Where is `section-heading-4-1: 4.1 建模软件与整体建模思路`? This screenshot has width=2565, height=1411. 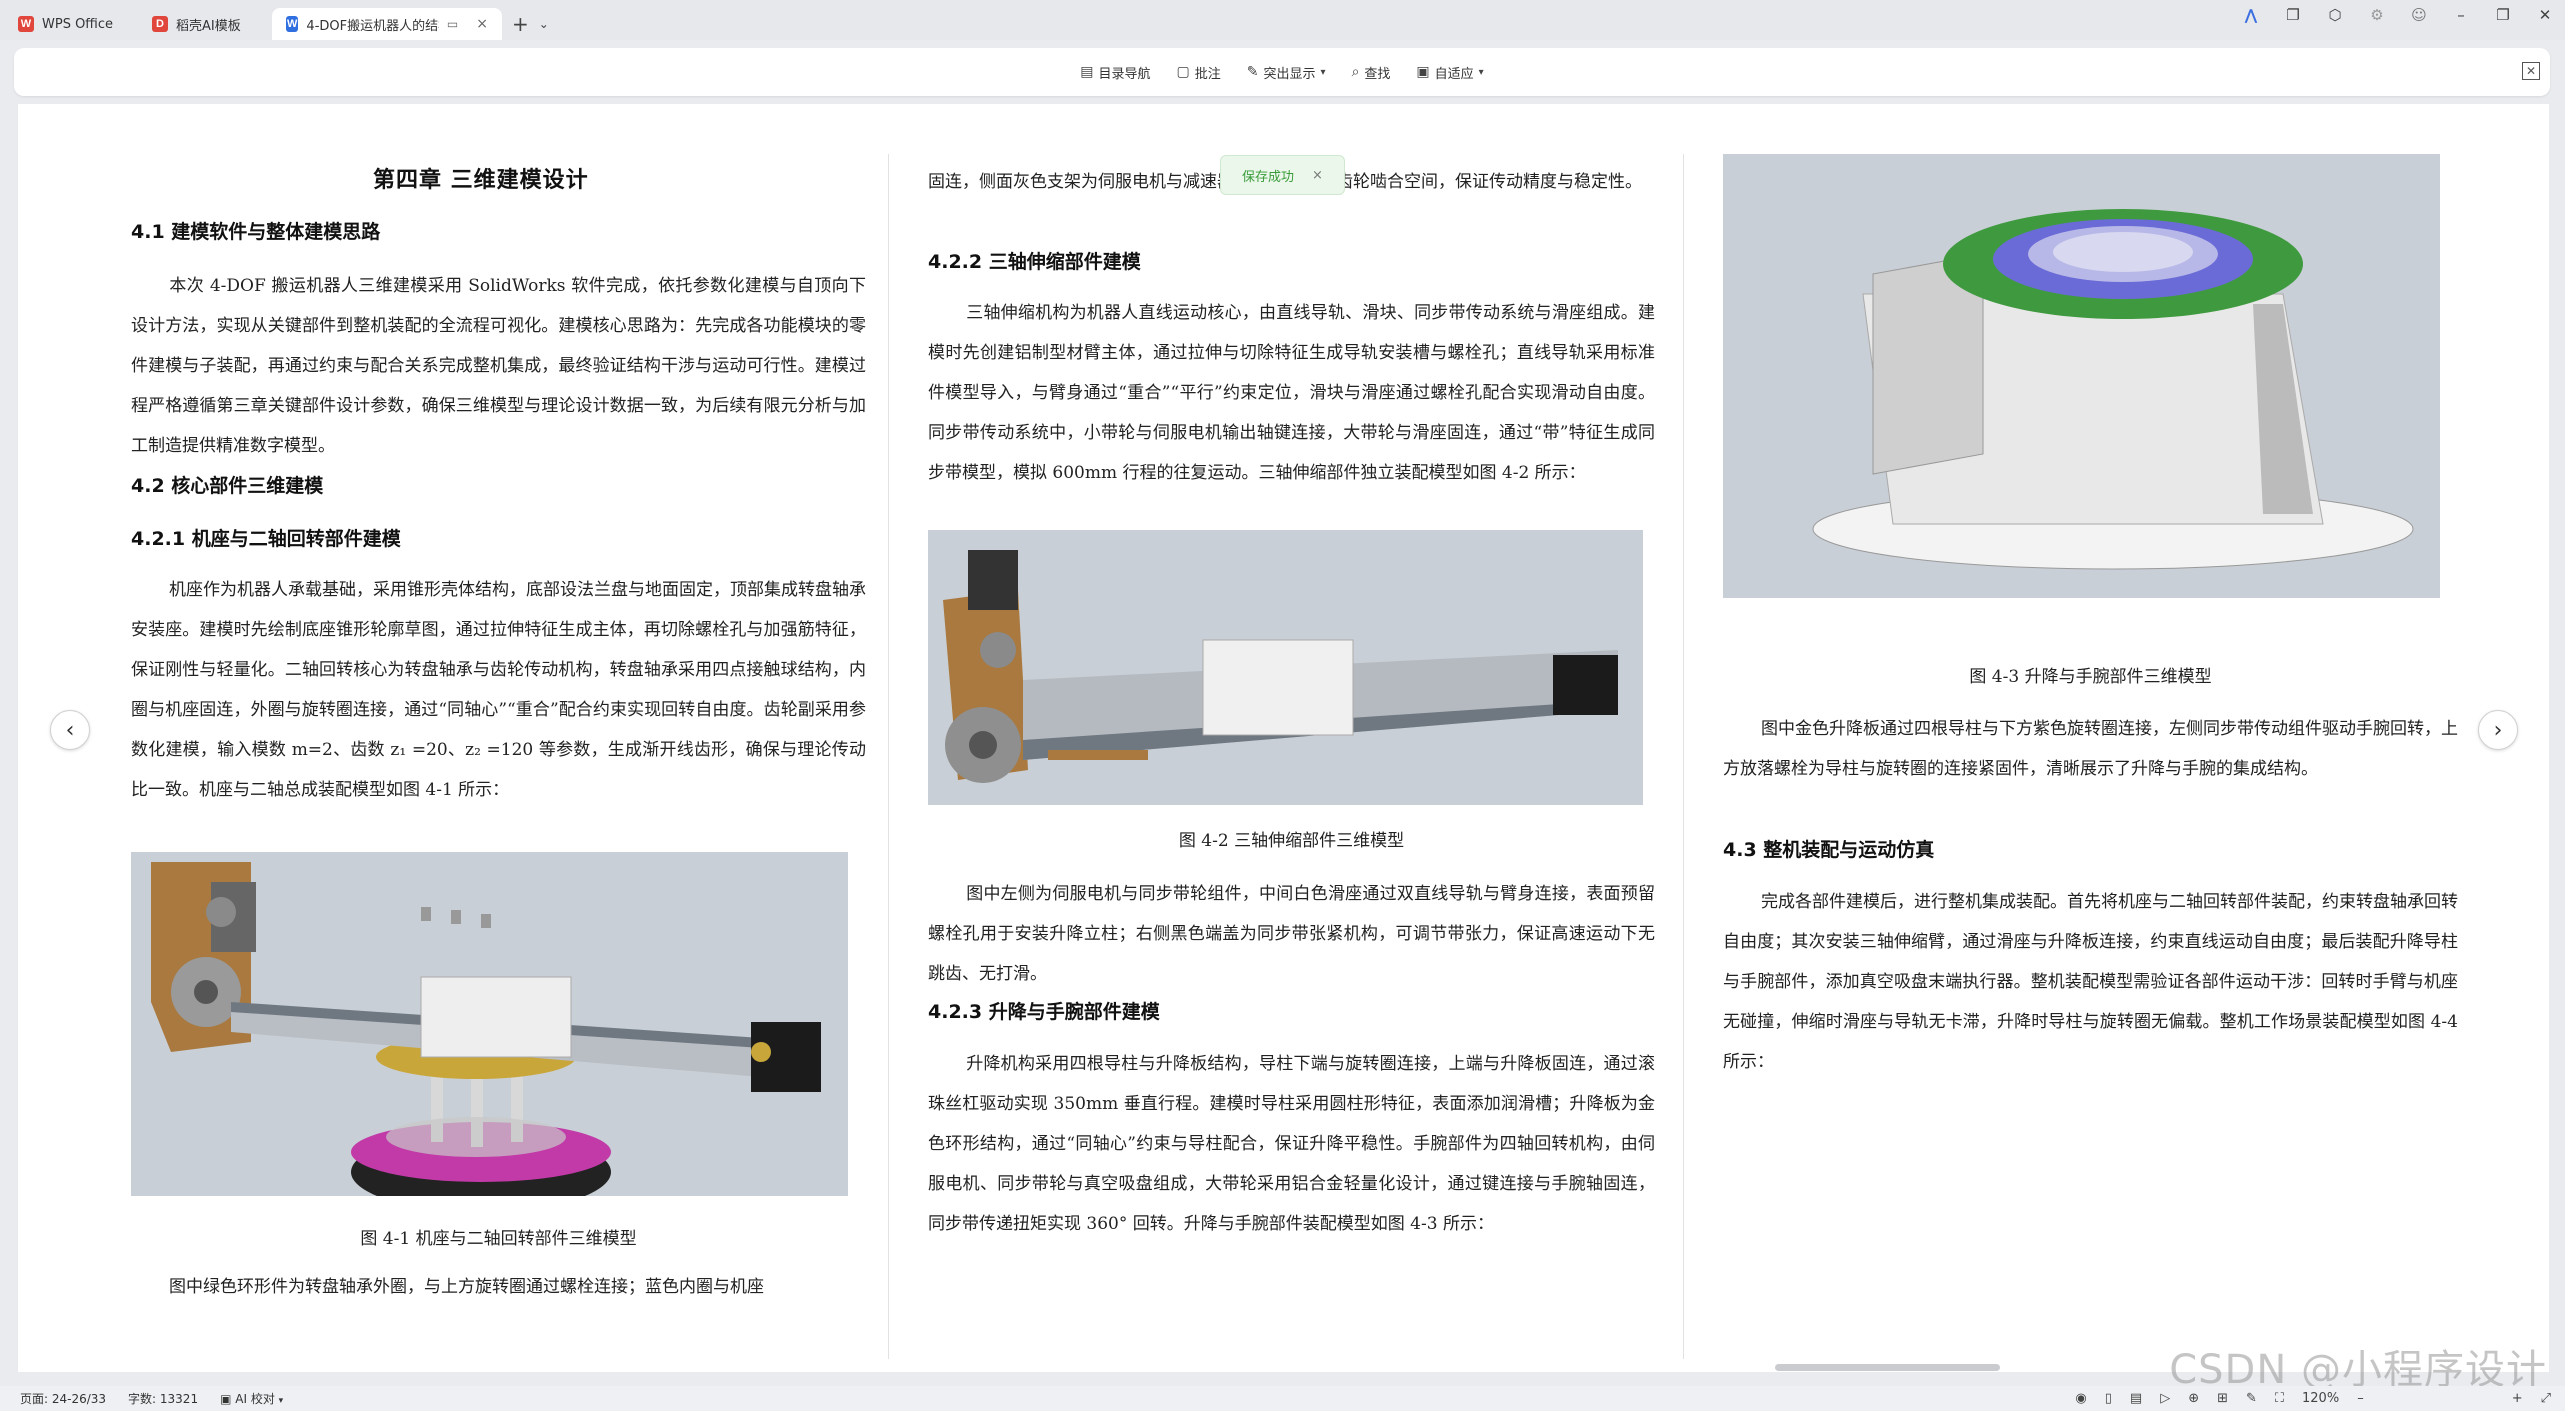
section-heading-4-1: 4.1 建模软件与整体建模思路 is located at coordinates (256, 232).